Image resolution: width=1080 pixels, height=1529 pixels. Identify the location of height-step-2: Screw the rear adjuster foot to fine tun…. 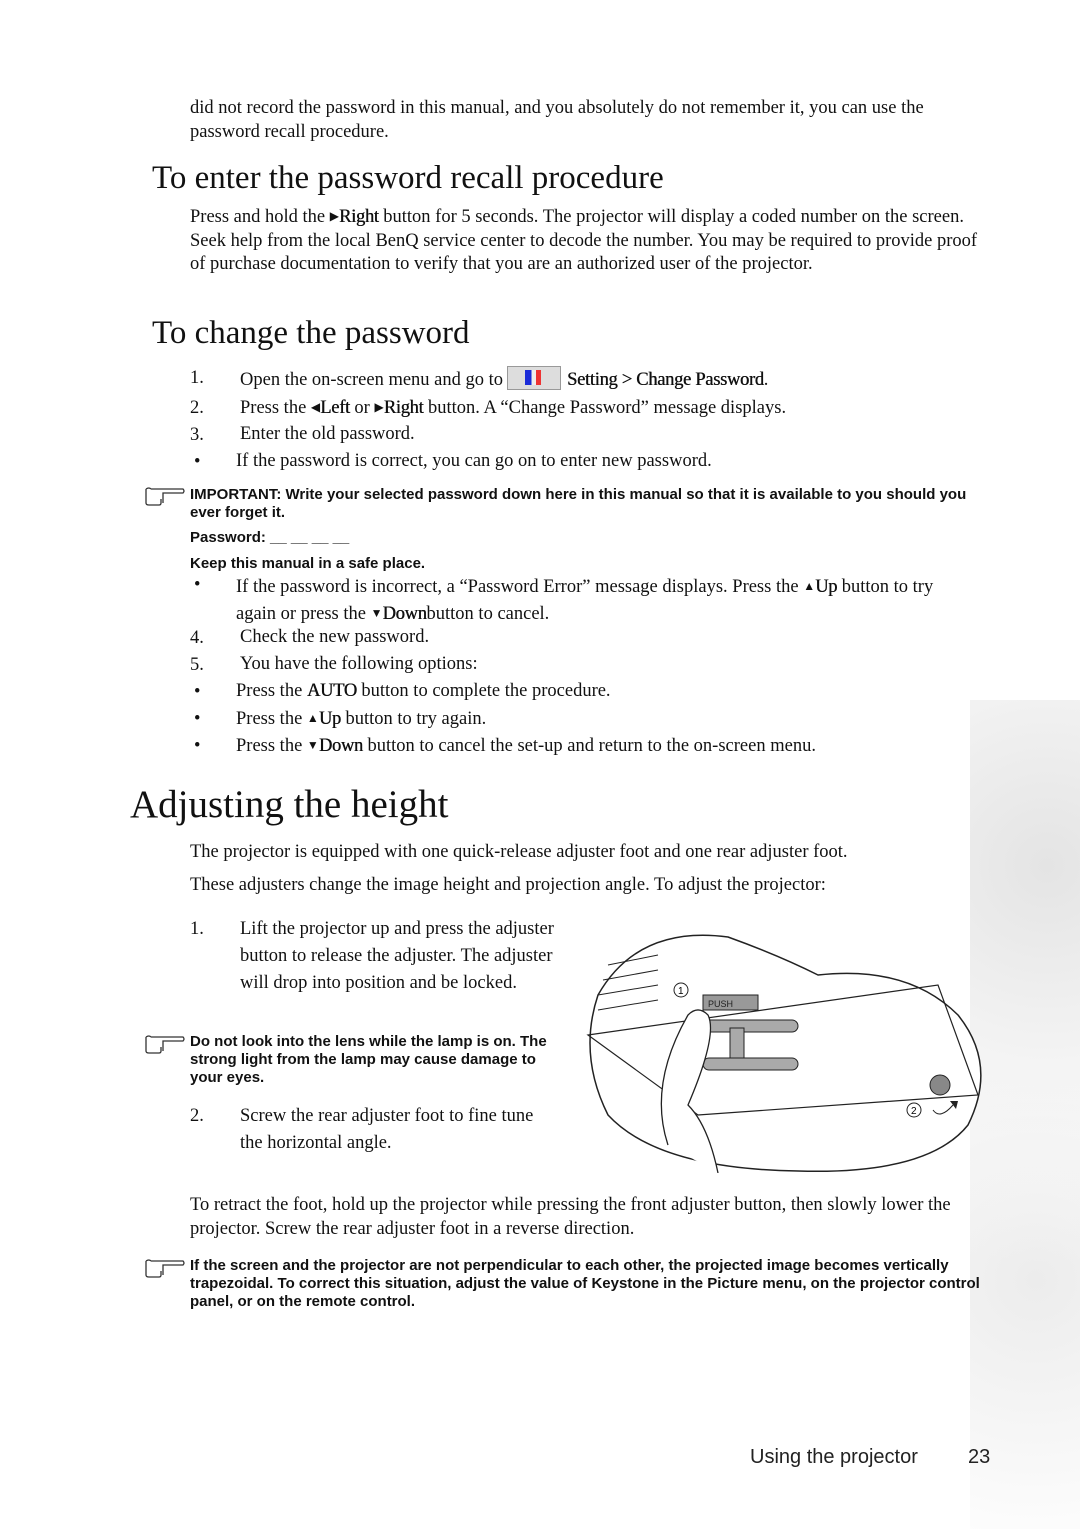
(387, 1129).